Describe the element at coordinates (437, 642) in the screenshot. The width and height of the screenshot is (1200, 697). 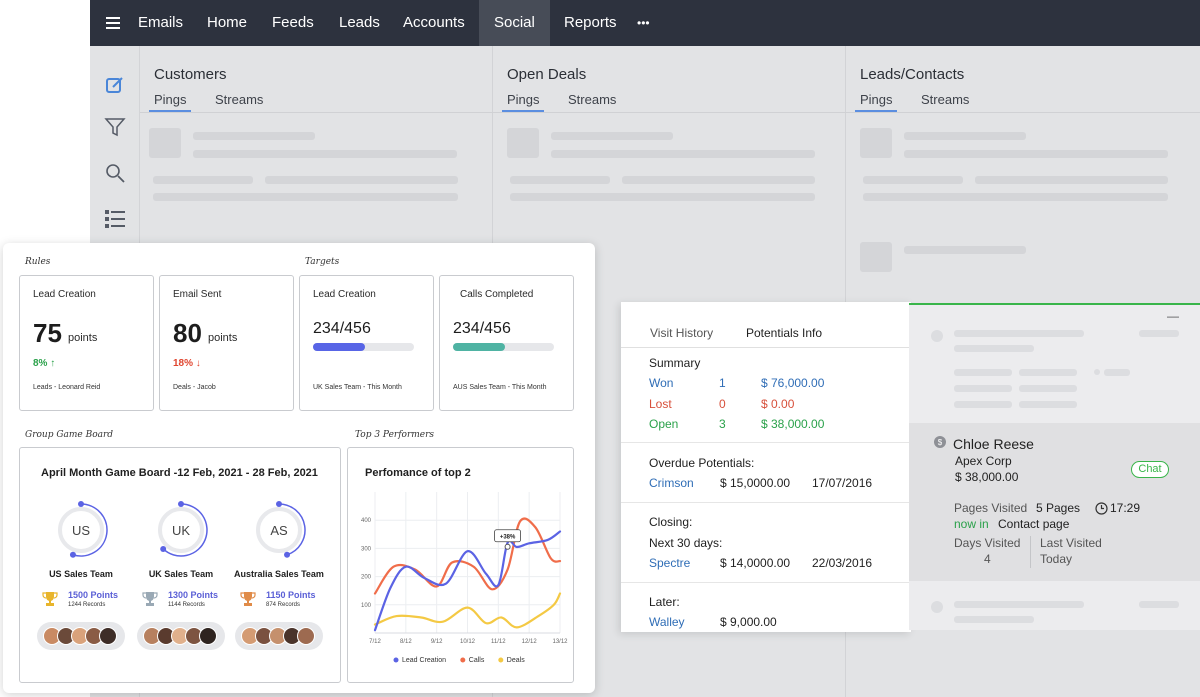
I see `x-tick-label: 9/12` at that location.